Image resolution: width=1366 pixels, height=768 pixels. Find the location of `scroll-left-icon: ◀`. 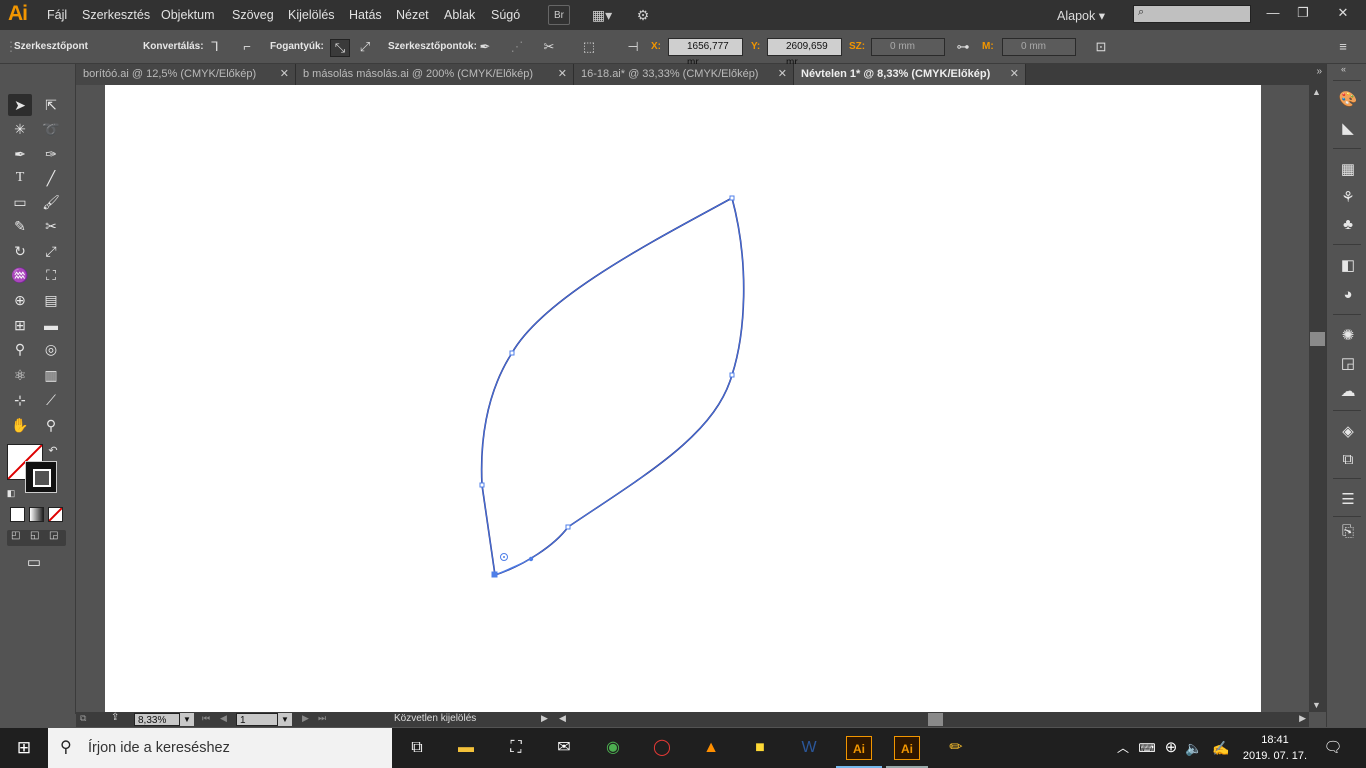

scroll-left-icon: ◀ is located at coordinates (562, 718).